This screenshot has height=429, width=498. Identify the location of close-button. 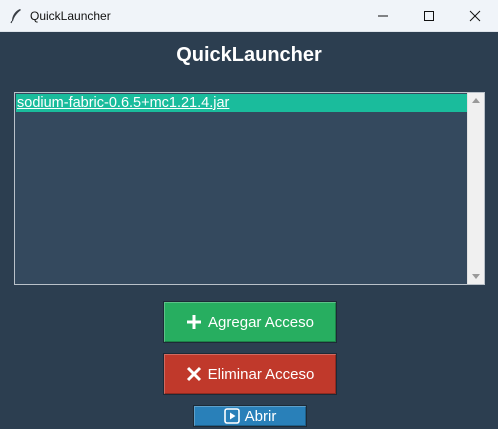
(475, 16).